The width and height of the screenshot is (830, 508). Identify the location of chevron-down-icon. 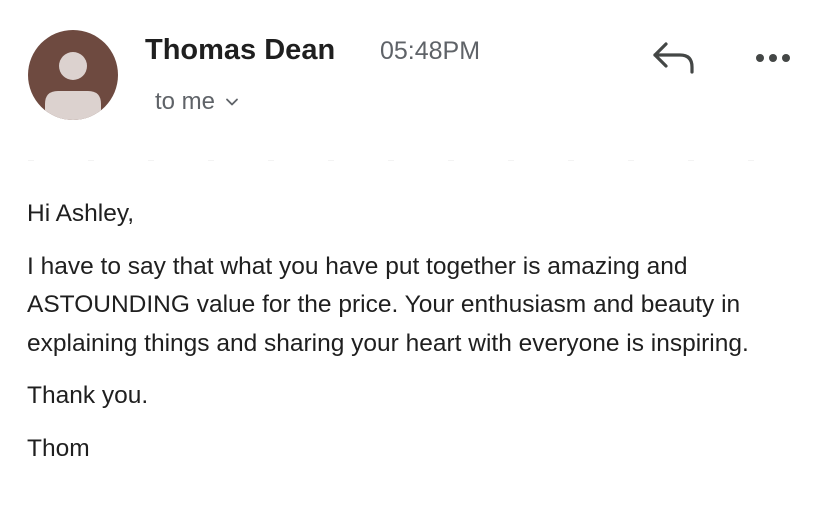
(232, 102).